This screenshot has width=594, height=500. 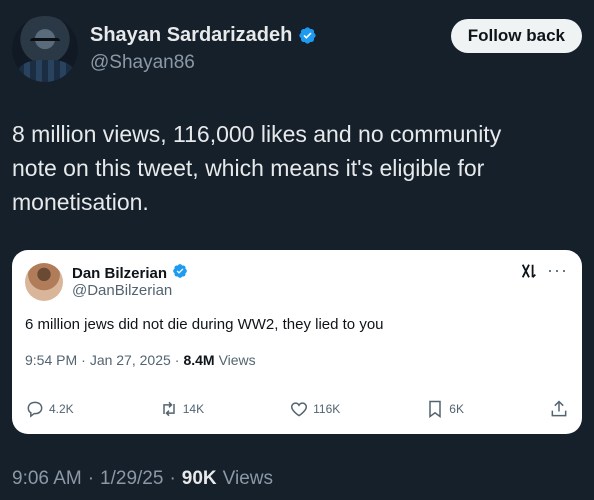 I want to click on tweet-footer-meta: 9:06 AM · 1/29/25 · 90K Views, so click(x=142, y=479).